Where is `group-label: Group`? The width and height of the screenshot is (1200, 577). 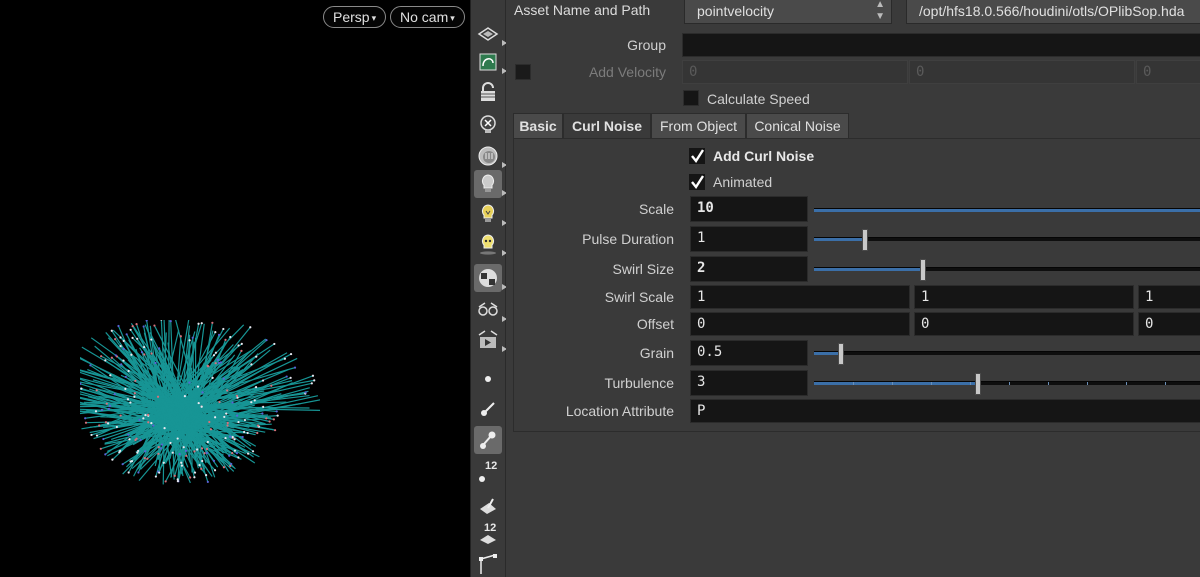 group-label: Group is located at coordinates (646, 45).